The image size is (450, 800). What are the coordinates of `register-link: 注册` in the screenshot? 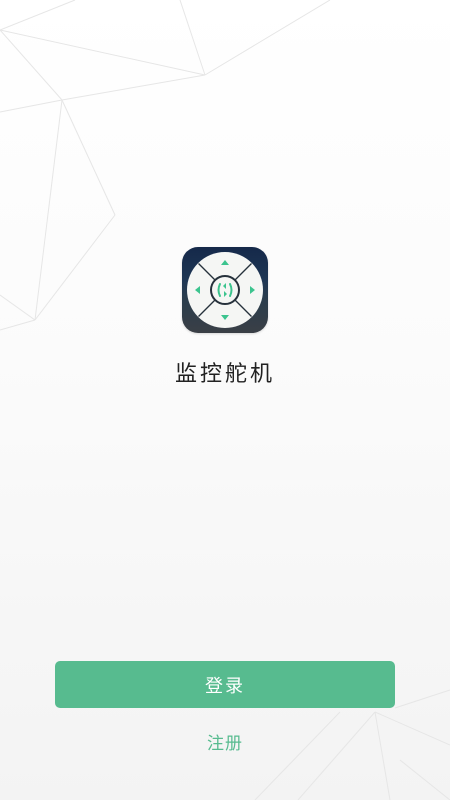 It's located at (225, 744).